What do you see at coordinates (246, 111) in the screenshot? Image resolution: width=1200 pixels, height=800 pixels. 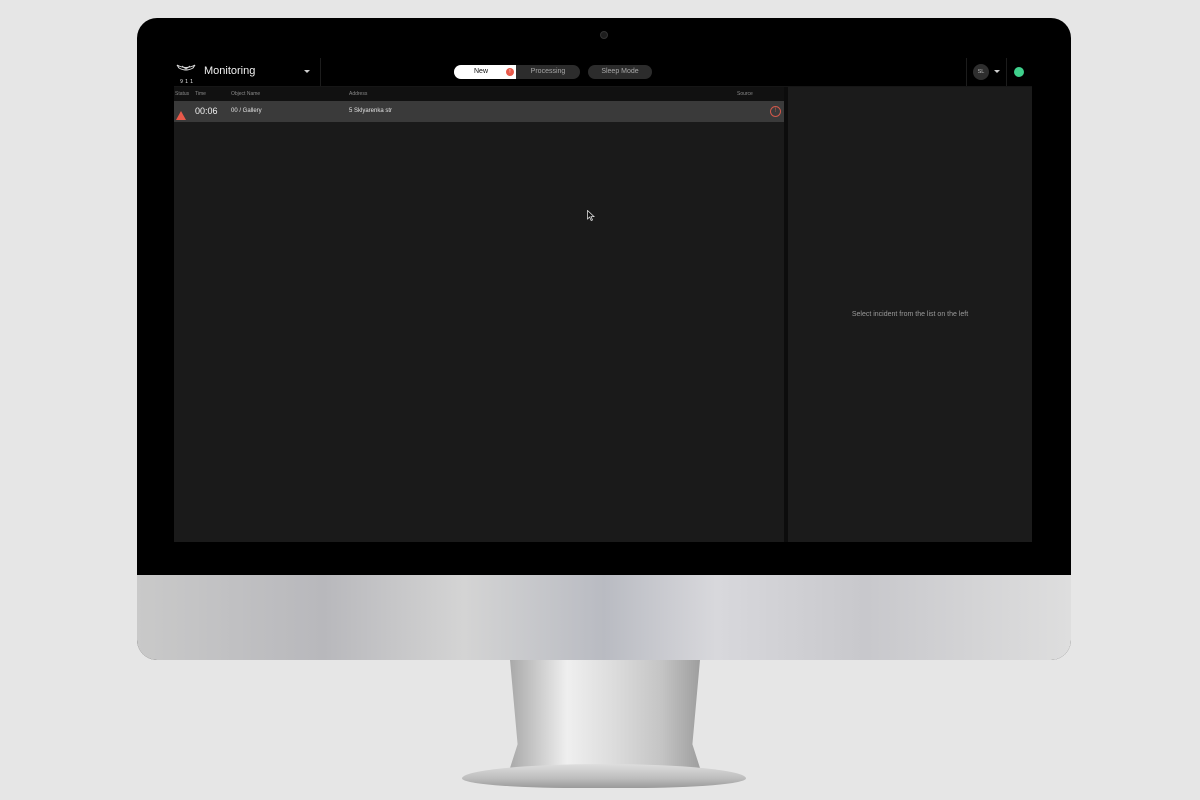 I see `incident-object-name: 00 / Gallery` at bounding box center [246, 111].